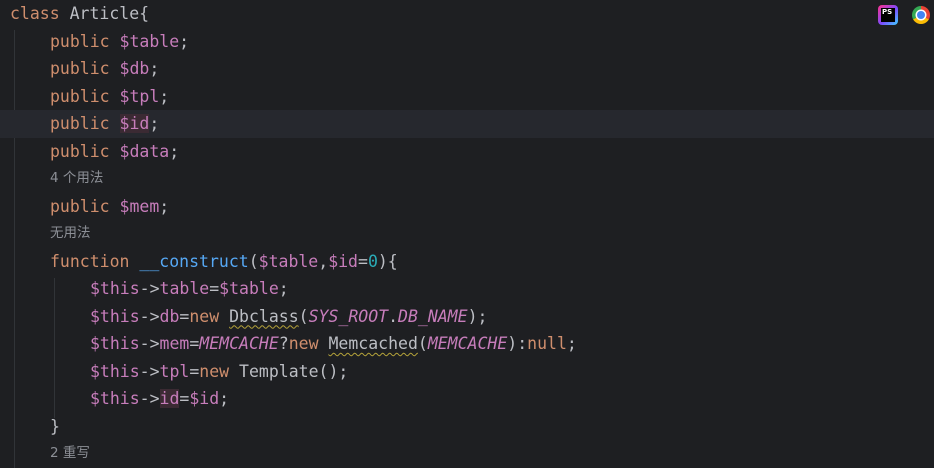  Describe the element at coordinates (477, 316) in the screenshot. I see `paren-semicolon: );` at that location.